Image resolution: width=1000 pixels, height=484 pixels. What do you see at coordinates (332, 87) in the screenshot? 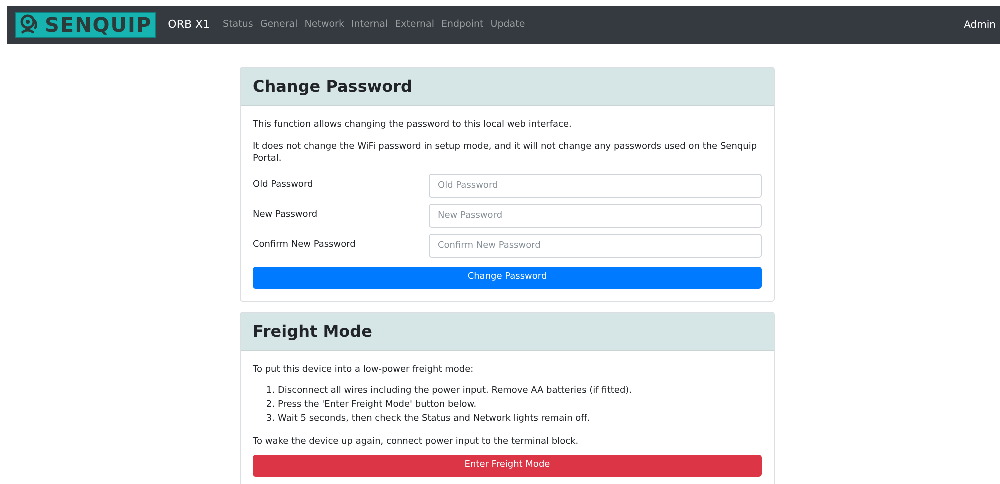
I see `card-title: Change Password` at bounding box center [332, 87].